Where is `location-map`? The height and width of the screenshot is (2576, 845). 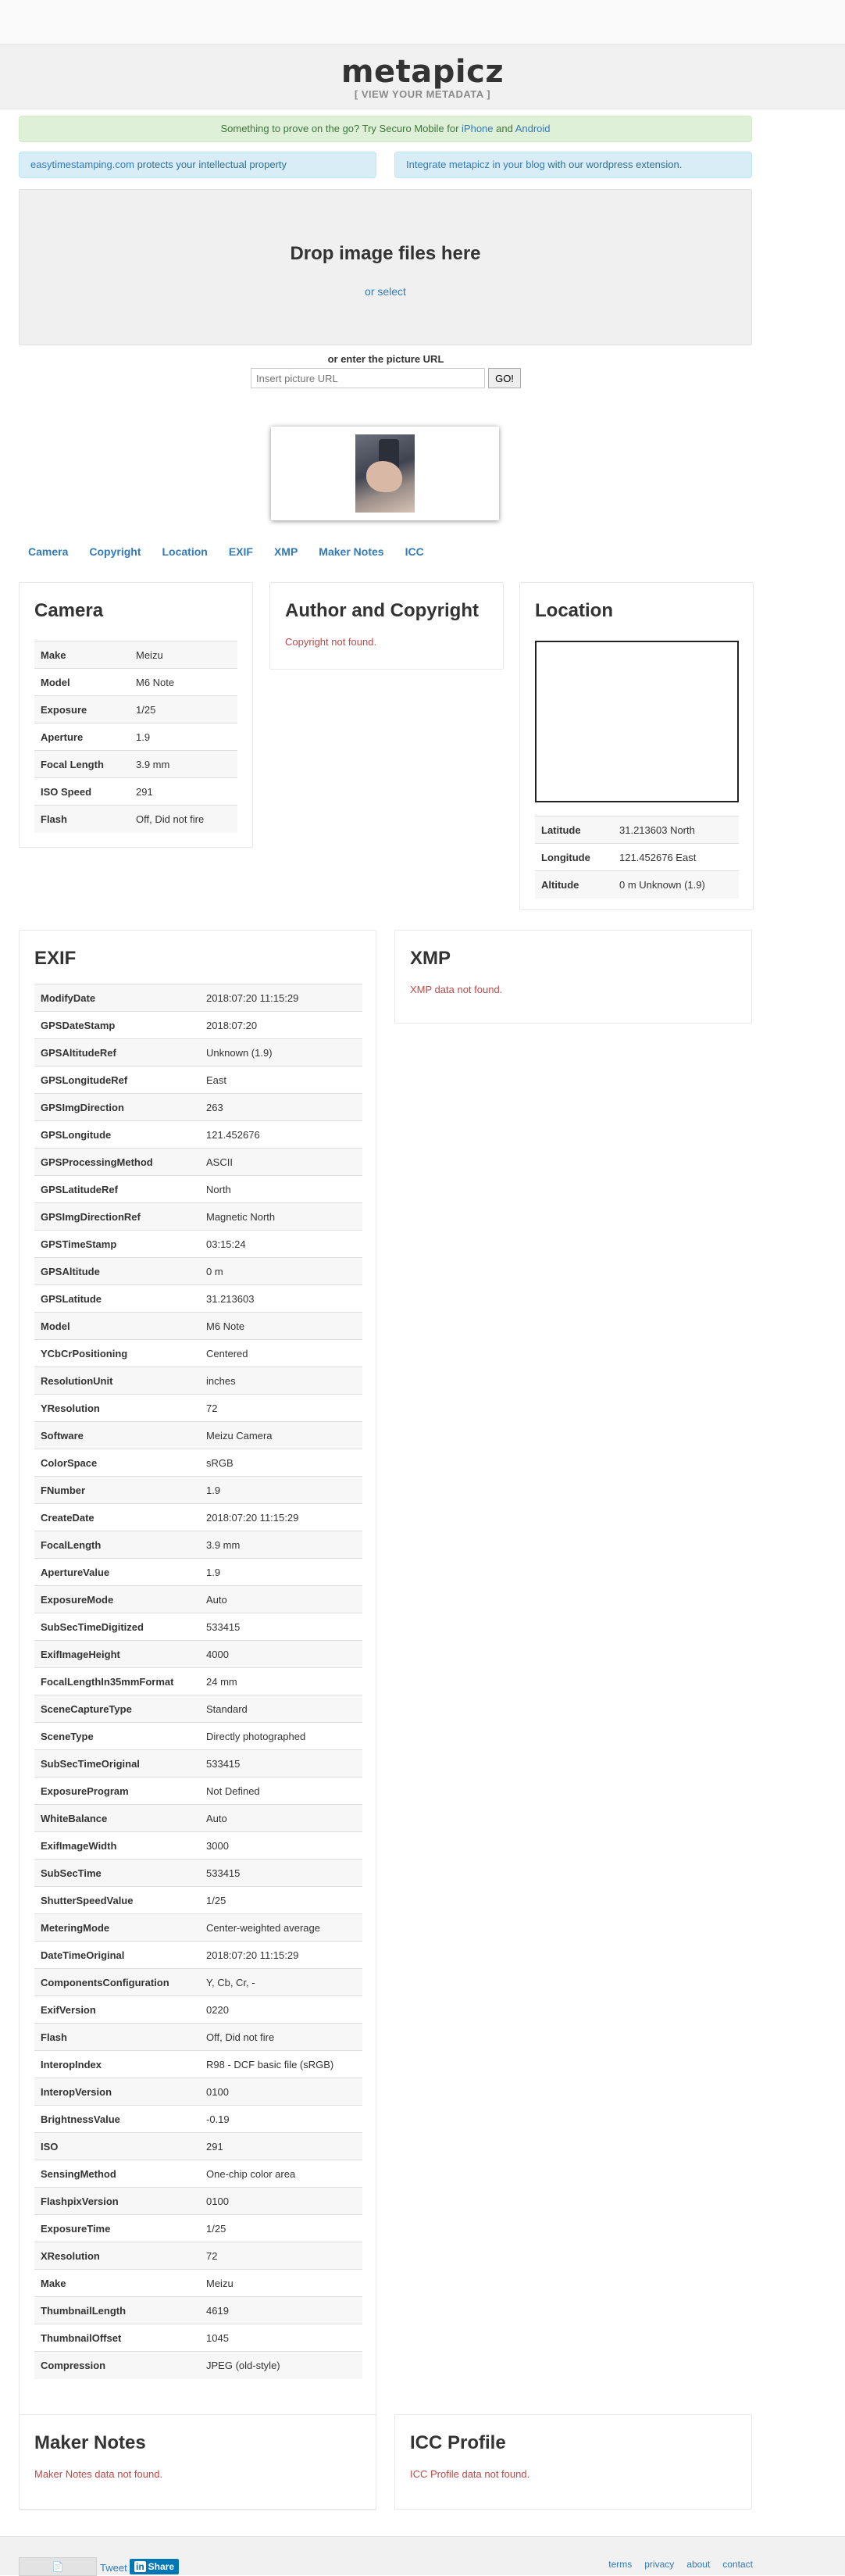
location-map is located at coordinates (637, 722).